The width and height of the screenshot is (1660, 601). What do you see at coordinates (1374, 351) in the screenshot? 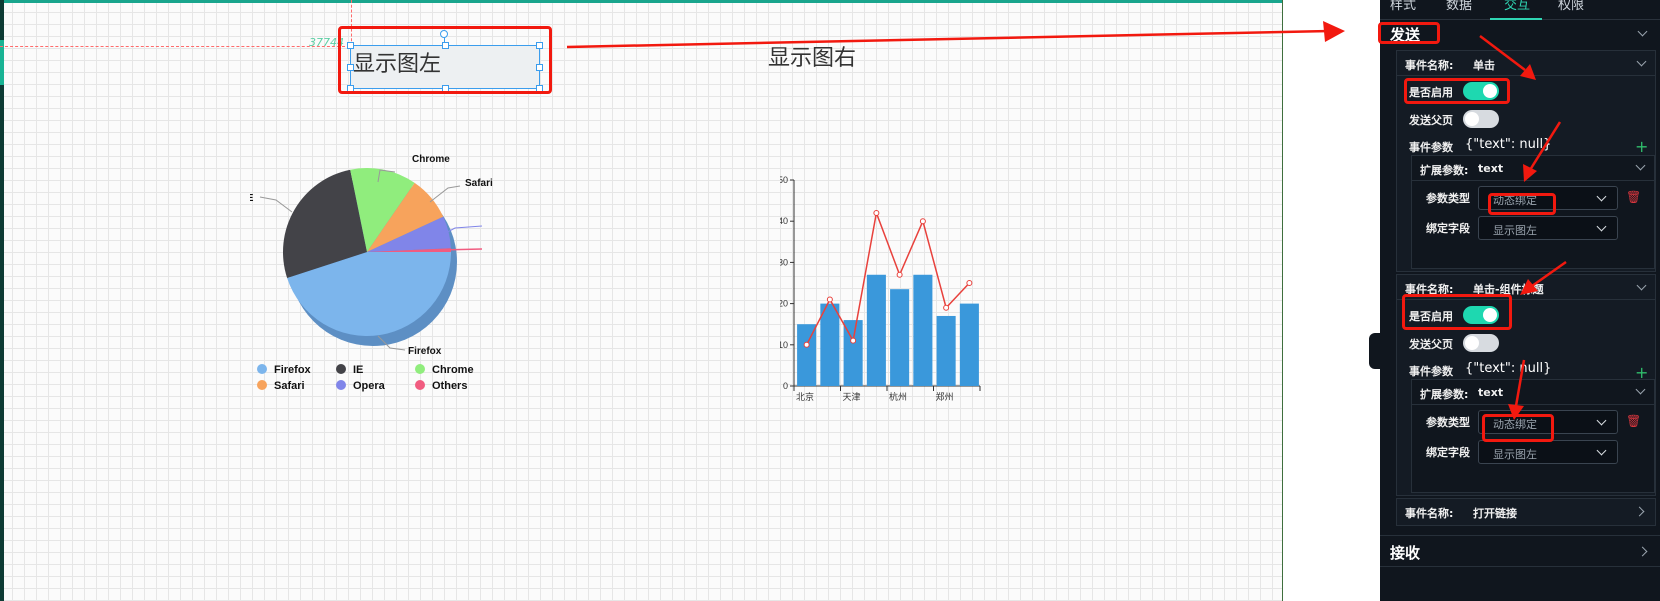
I see `panel-collapse-tab` at bounding box center [1374, 351].